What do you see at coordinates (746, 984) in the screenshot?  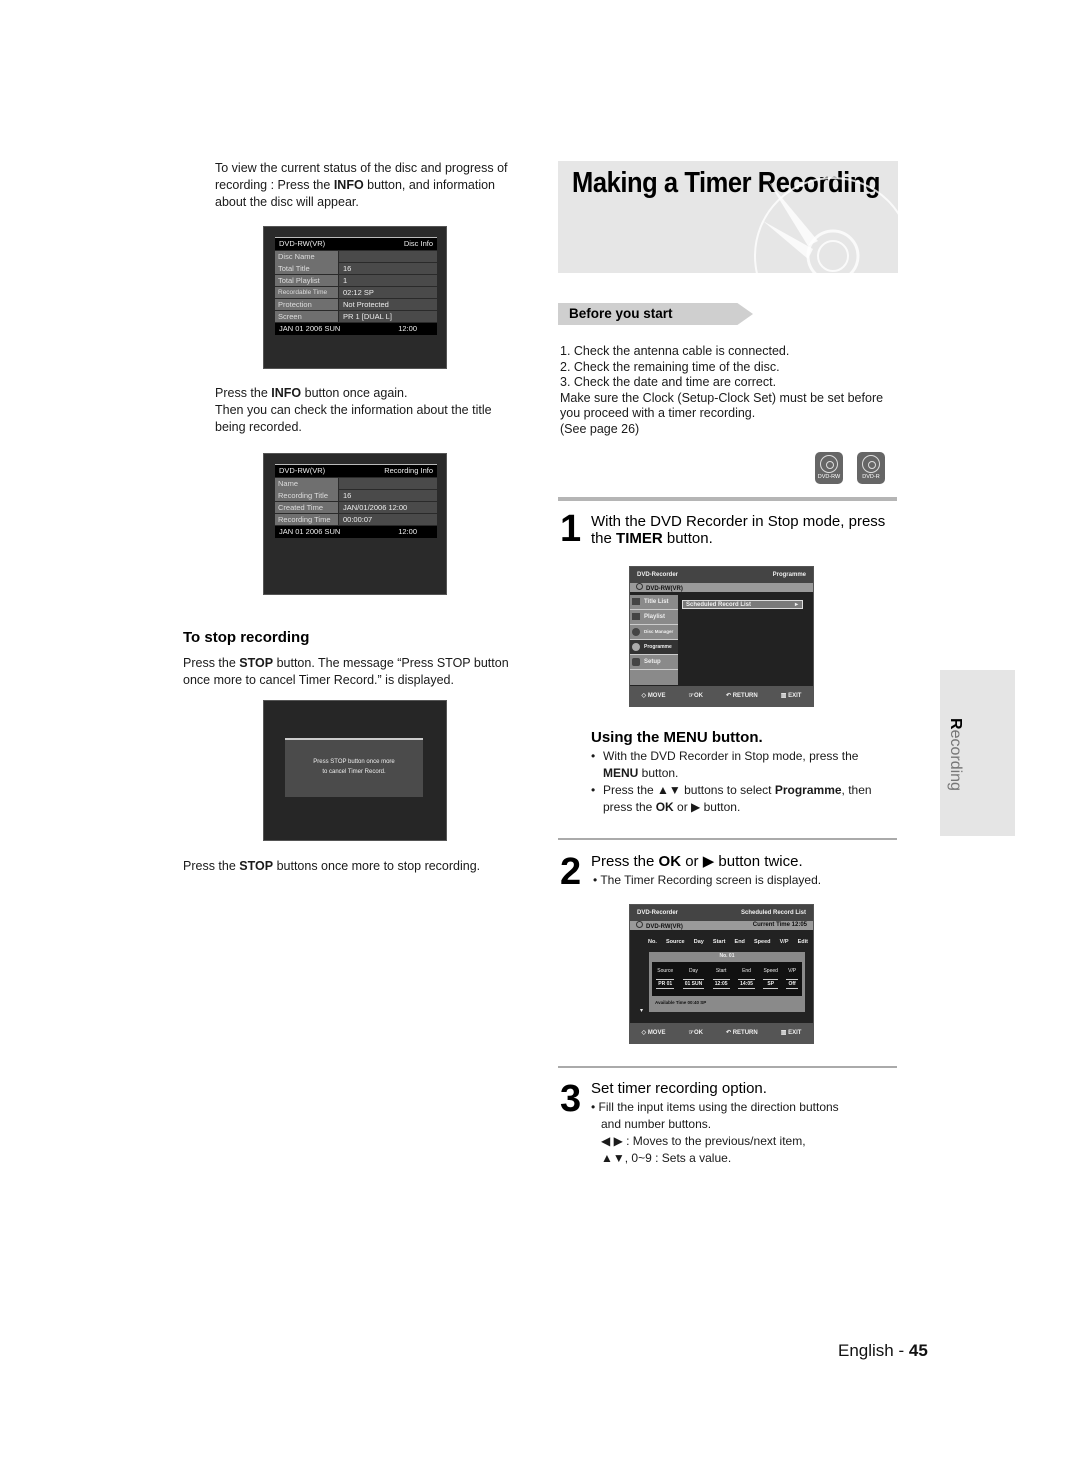 I see `field-value: 14:05` at bounding box center [746, 984].